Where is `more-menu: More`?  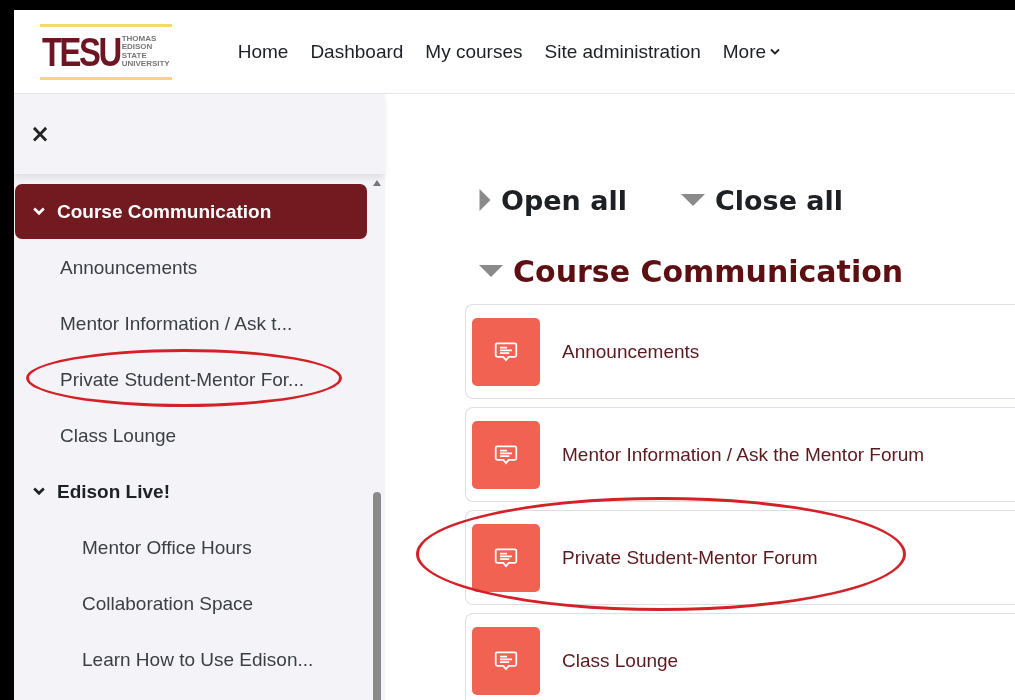 more-menu: More is located at coordinates (751, 51).